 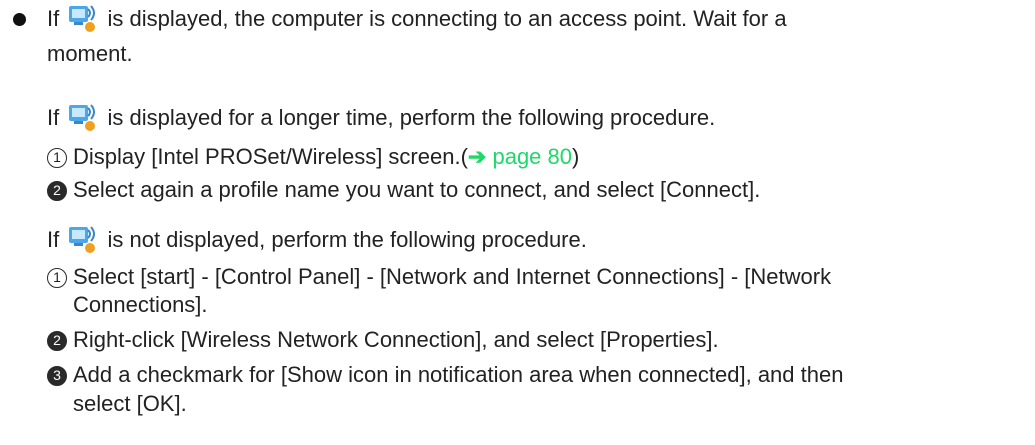 I want to click on section2-step-3-cont: select [OK]., so click(x=130, y=404).